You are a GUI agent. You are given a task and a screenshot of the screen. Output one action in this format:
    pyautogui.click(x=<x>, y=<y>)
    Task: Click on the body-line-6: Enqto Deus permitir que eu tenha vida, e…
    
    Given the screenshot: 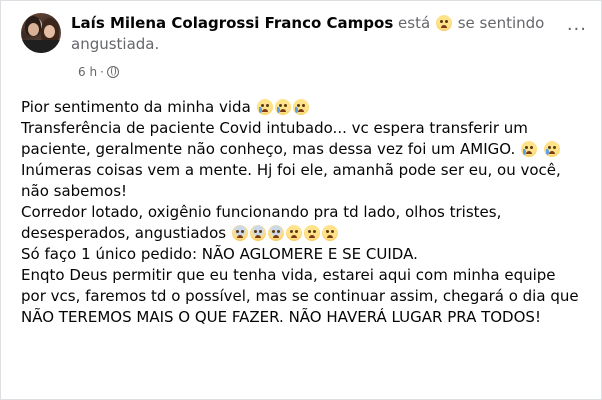 What is the action you would take?
    pyautogui.click(x=300, y=296)
    